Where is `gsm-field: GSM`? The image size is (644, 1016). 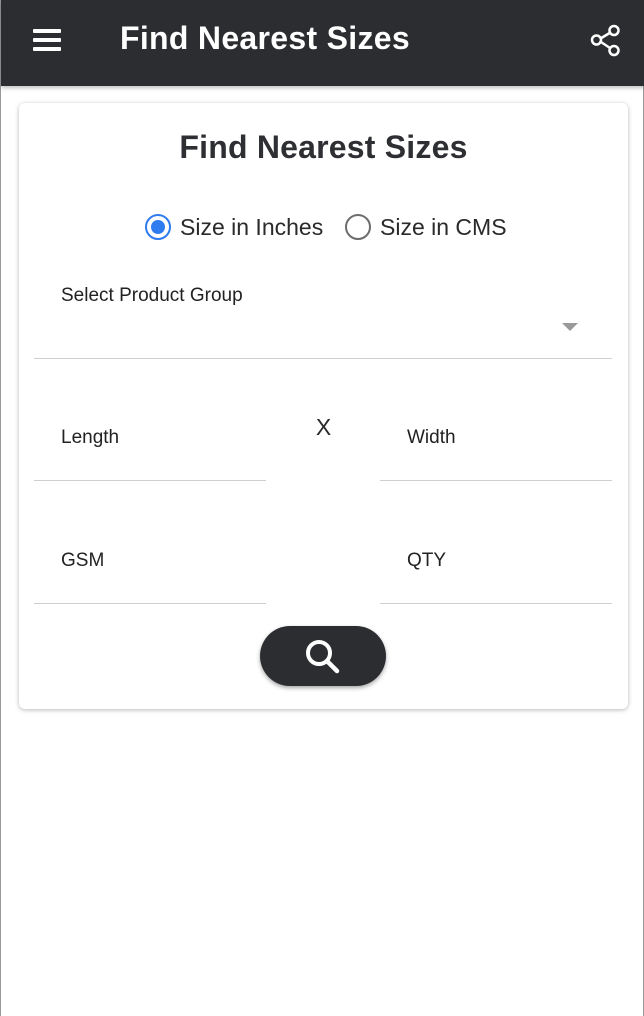 gsm-field: GSM is located at coordinates (150, 570).